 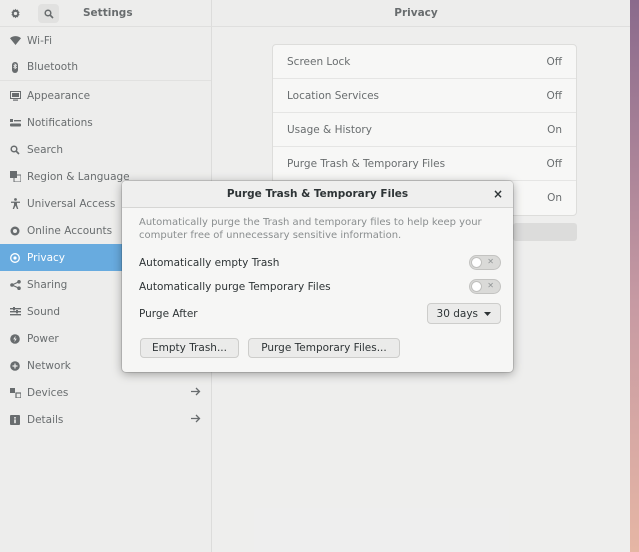 I want to click on auto-empty-trash-switch: ✕, so click(x=485, y=262).